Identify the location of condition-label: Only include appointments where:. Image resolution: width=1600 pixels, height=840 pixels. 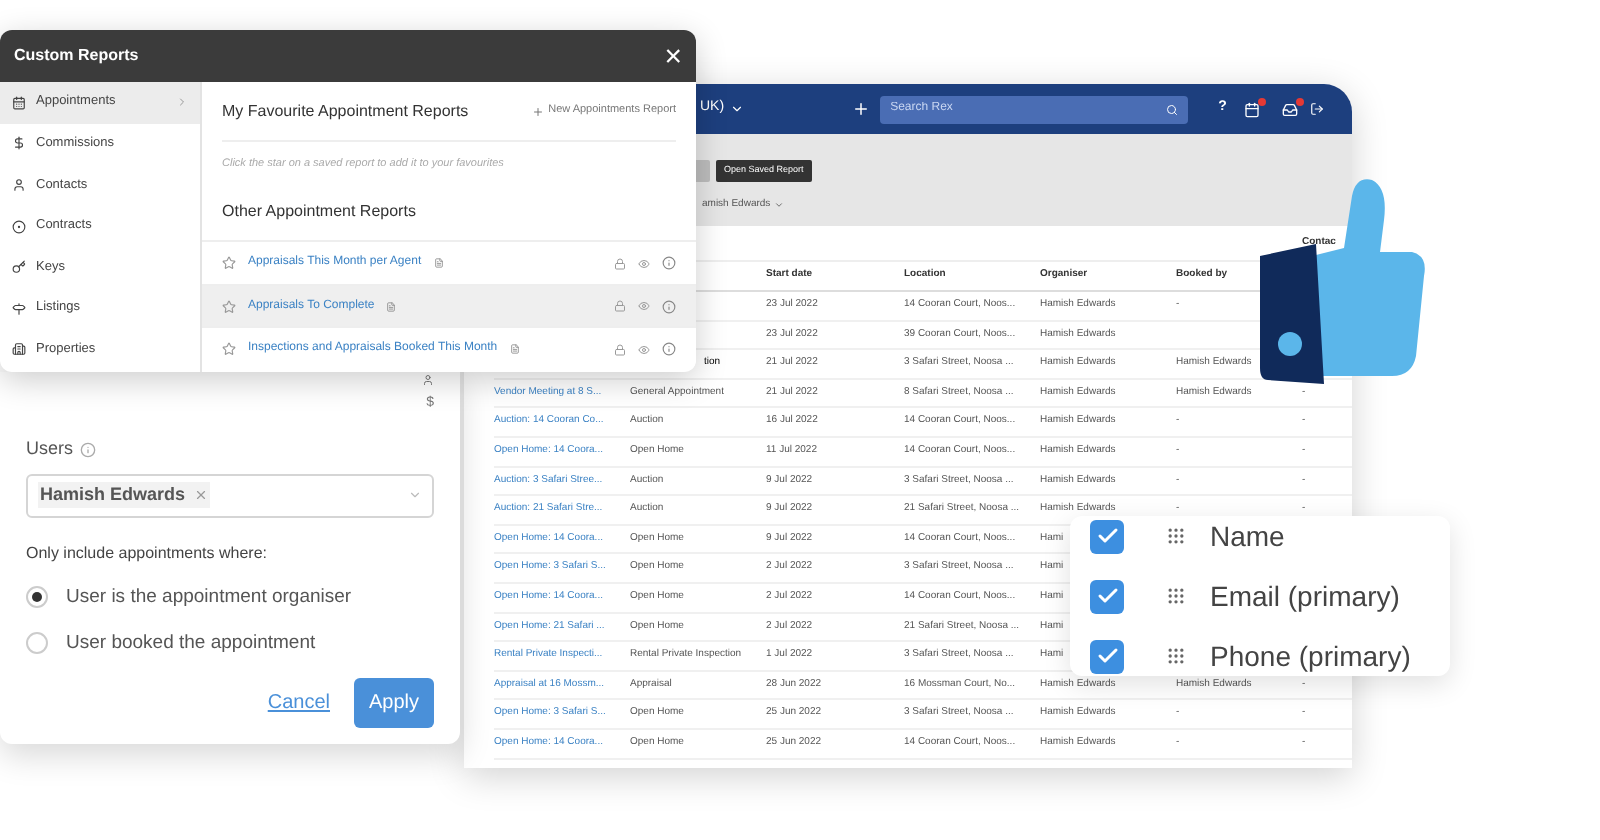
(148, 553).